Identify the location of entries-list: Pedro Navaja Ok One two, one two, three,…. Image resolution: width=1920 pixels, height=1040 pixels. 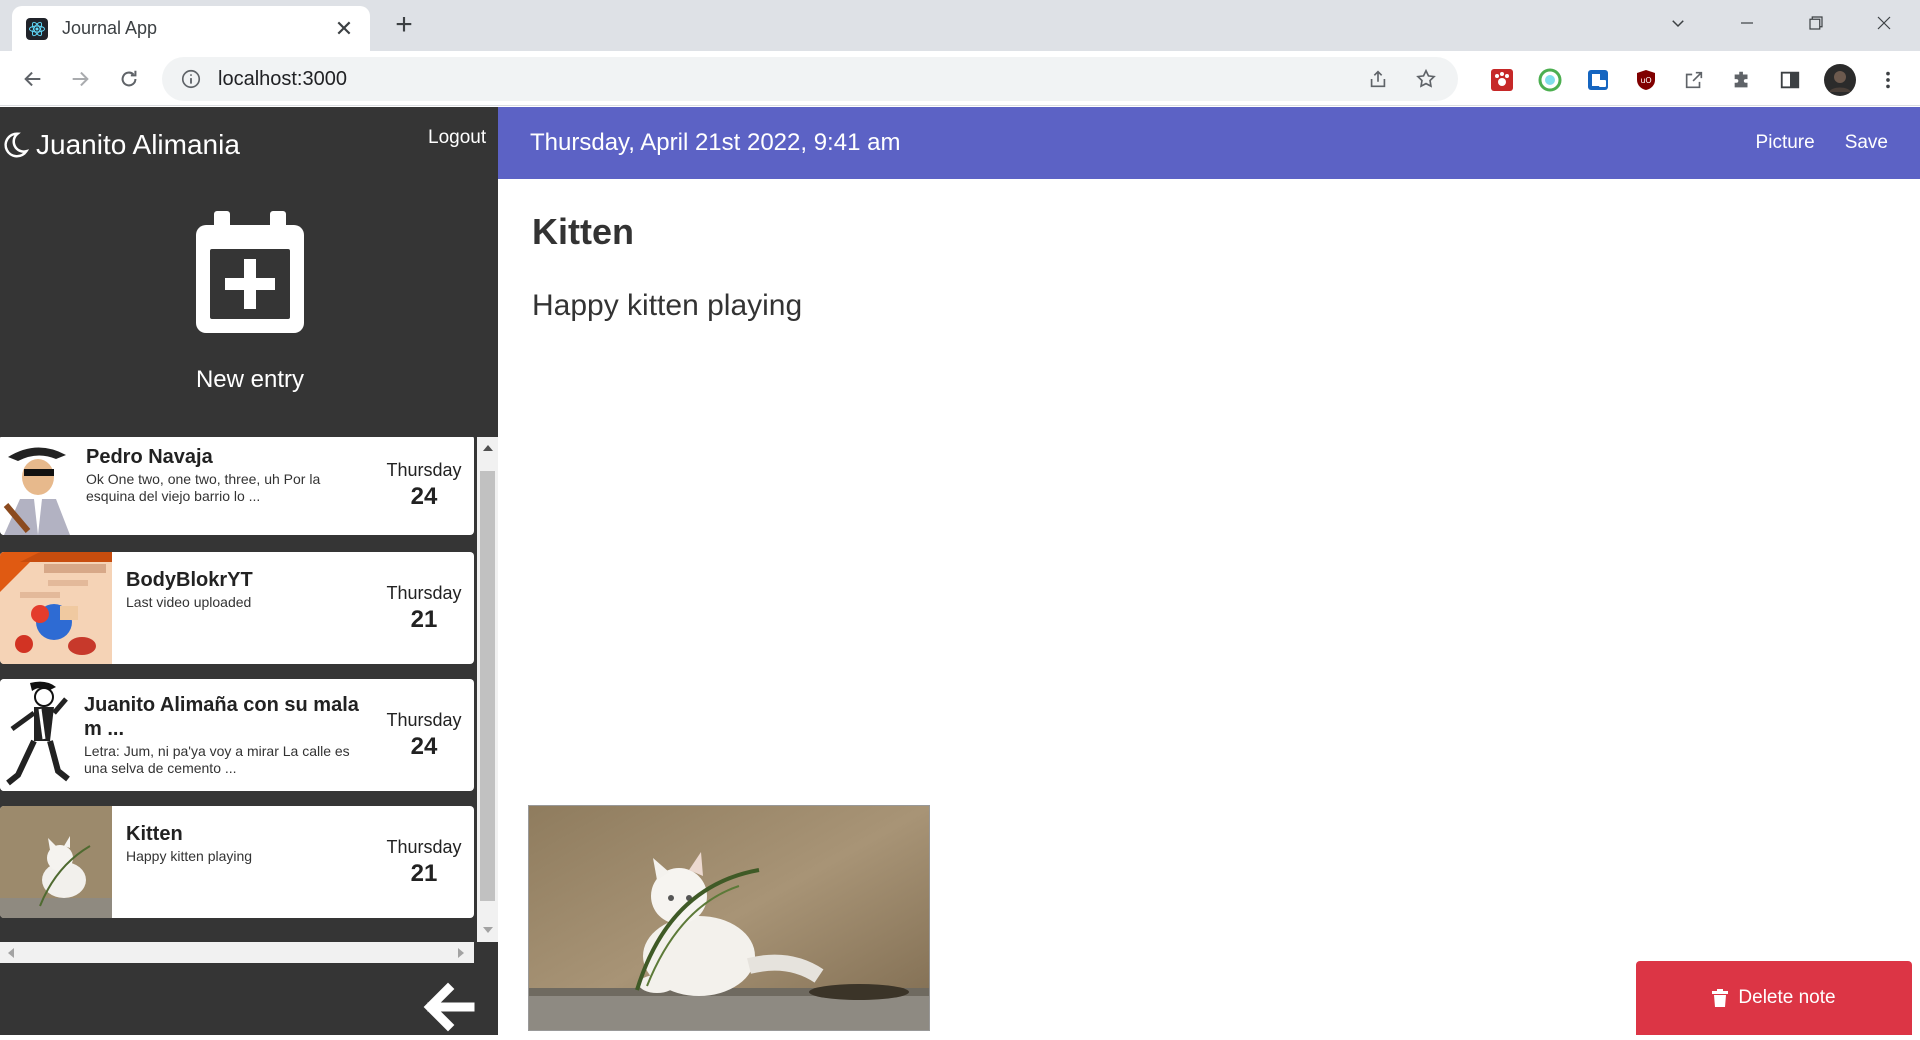
(237, 689).